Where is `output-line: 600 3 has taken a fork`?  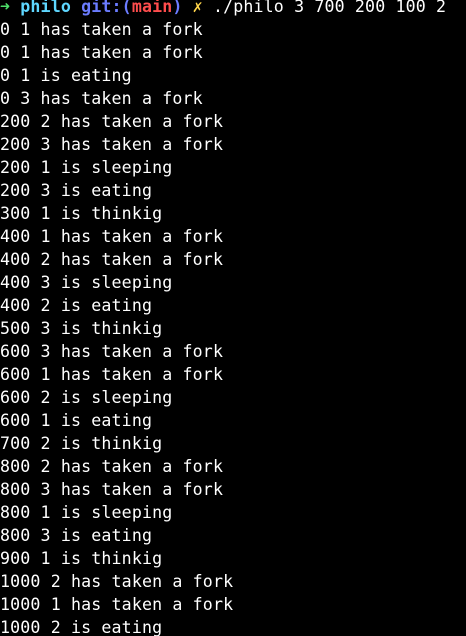
output-line: 600 3 has taken a fork is located at coordinates (112, 351).